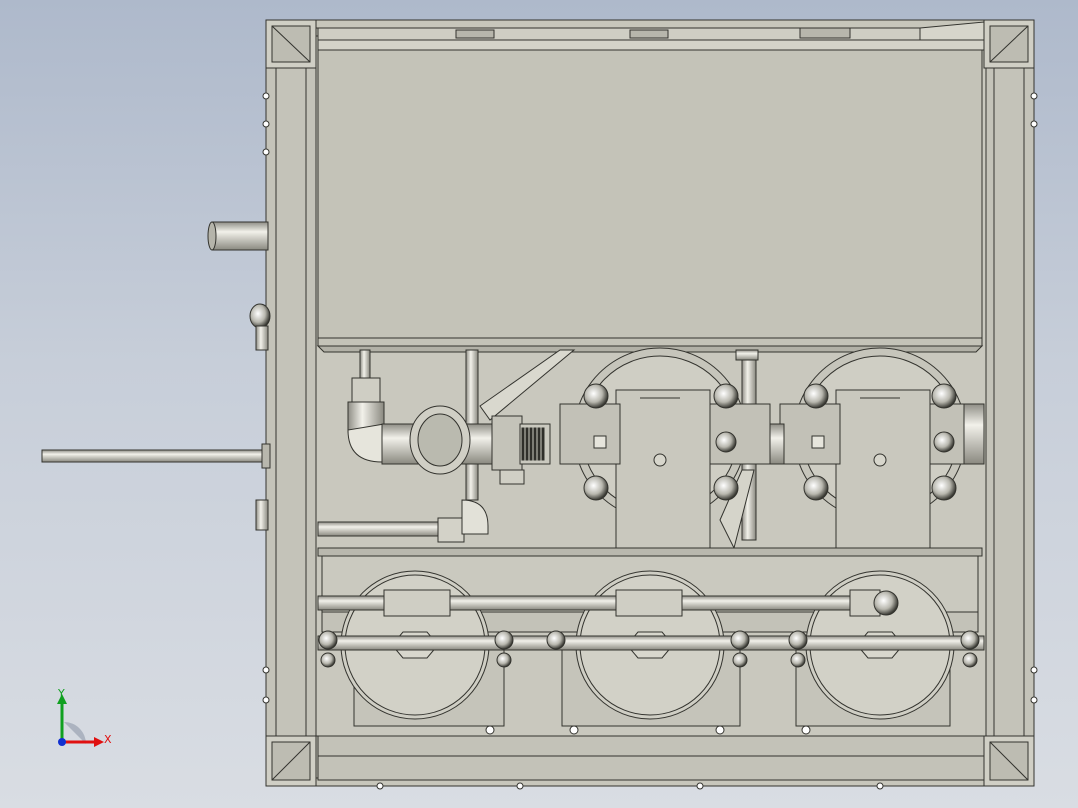  Describe the element at coordinates (238, 236) in the screenshot. I see `left-outlet-pipe` at that location.